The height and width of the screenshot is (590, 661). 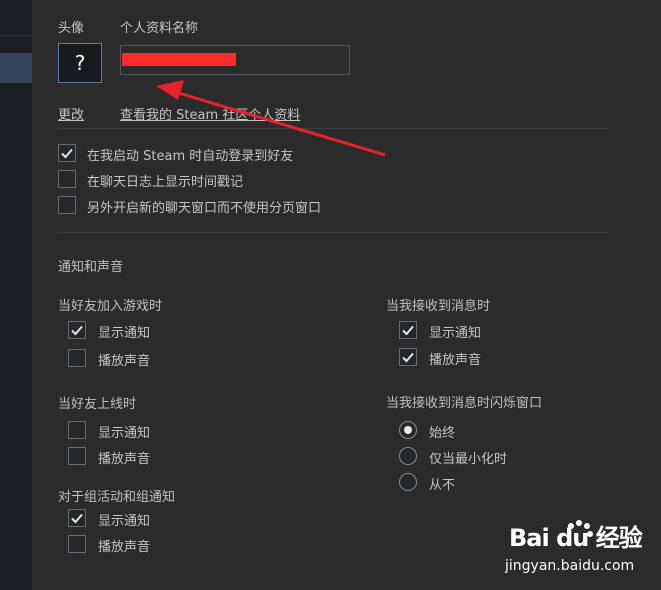 What do you see at coordinates (464, 403) in the screenshot?
I see `flash-window-title: 当我接收到消息时闪烁窗口` at bounding box center [464, 403].